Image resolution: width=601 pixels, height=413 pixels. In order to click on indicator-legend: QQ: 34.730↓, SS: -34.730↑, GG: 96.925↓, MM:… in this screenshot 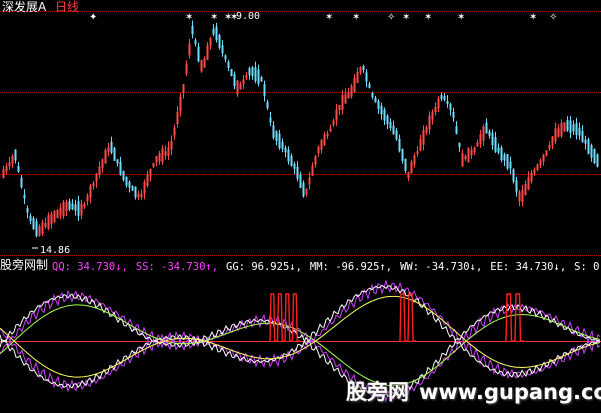, I will do `click(326, 266)`.